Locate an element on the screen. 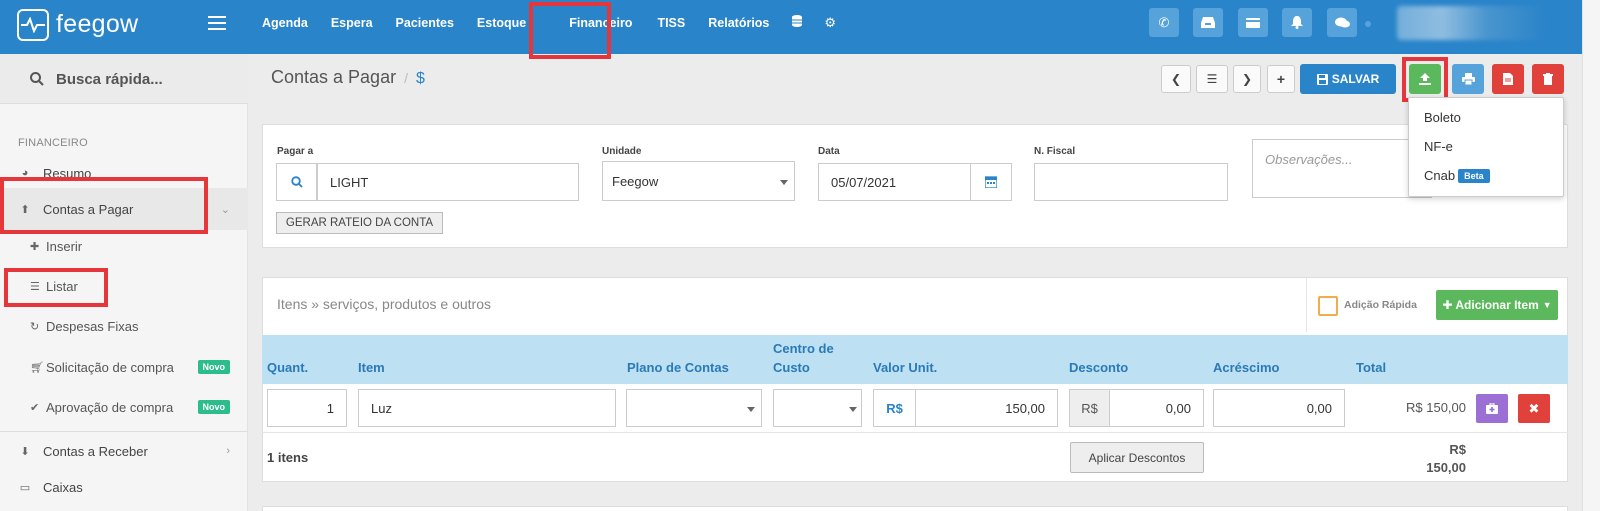 This screenshot has width=1600, height=511. n-fiscal-input is located at coordinates (1131, 182).